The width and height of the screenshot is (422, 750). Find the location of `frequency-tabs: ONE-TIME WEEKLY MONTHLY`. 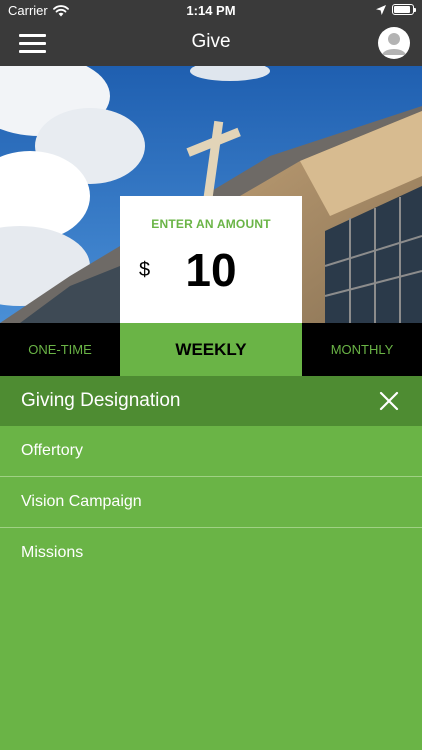

frequency-tabs: ONE-TIME WEEKLY MONTHLY is located at coordinates (211, 349).